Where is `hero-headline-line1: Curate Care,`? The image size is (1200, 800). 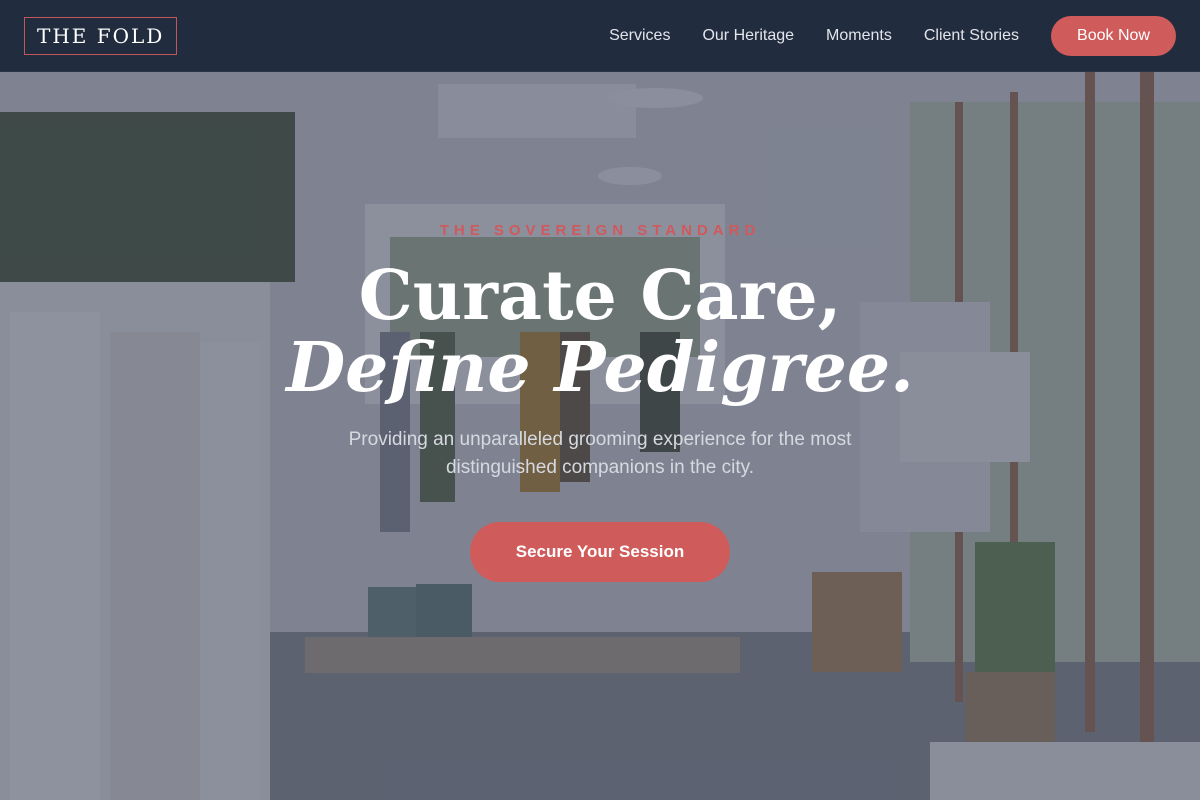 hero-headline-line1: Curate Care, is located at coordinates (600, 296).